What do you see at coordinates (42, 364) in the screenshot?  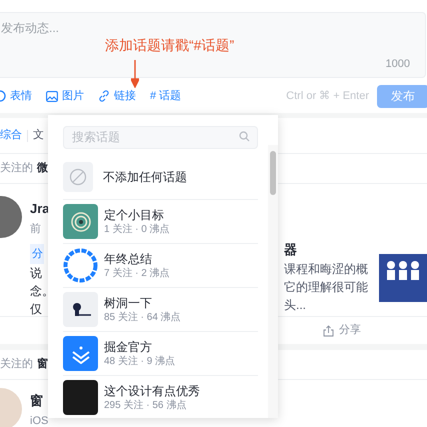 I see `source-name: 窗` at bounding box center [42, 364].